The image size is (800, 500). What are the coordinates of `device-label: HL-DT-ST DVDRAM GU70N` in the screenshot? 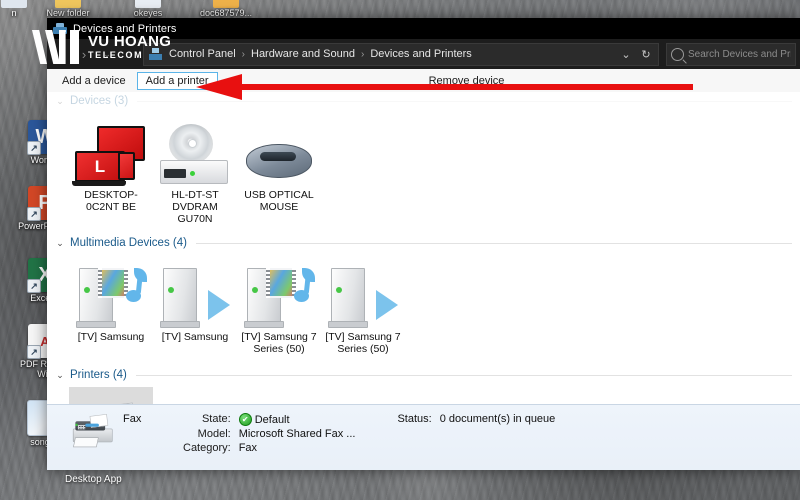 It's located at (195, 207).